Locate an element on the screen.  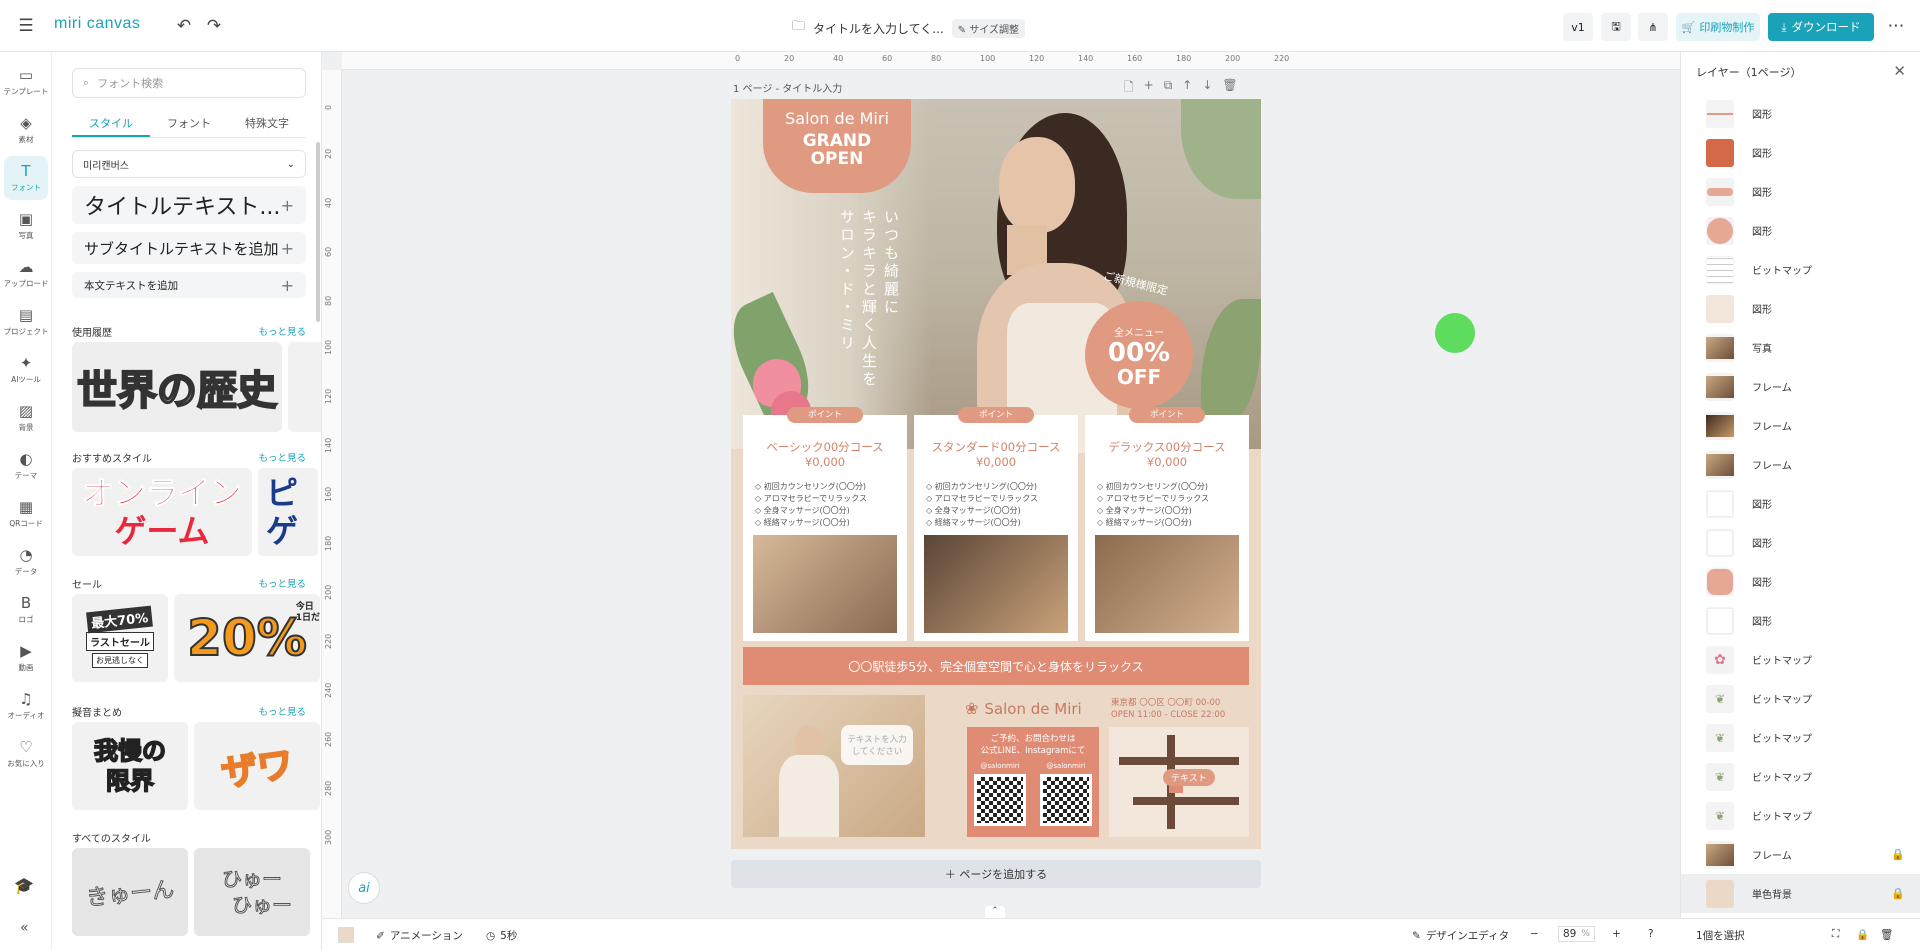
layer-row: ✿ ビットマップ is located at coordinates (1800, 659).